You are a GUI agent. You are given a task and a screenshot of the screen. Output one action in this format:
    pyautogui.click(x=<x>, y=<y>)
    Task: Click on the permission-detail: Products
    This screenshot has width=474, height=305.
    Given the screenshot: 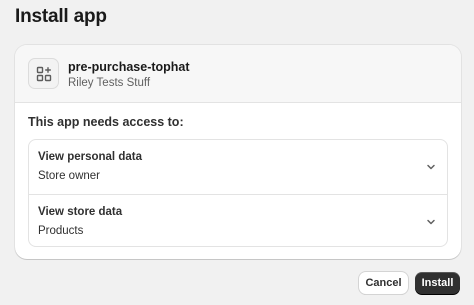 What is the action you would take?
    pyautogui.click(x=61, y=231)
    